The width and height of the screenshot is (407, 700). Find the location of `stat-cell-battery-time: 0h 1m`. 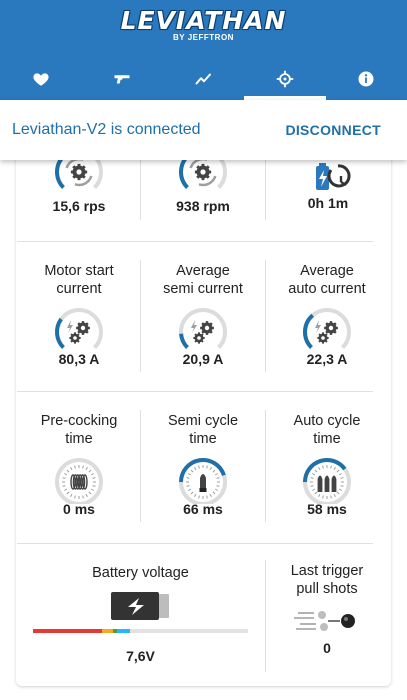

stat-cell-battery-time: 0h 1m is located at coordinates (328, 185).